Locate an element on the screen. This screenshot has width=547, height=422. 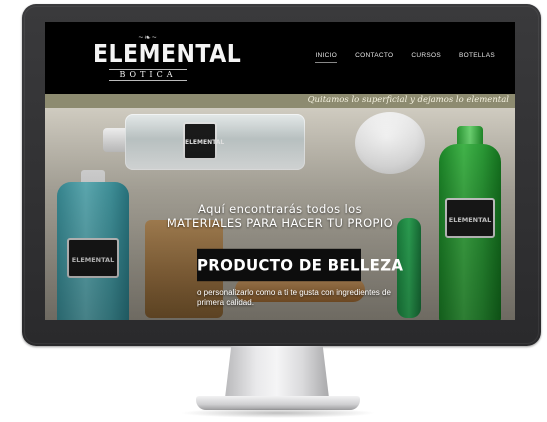
logo-wordmark: ELEMENTAL is located at coordinates (167, 54).